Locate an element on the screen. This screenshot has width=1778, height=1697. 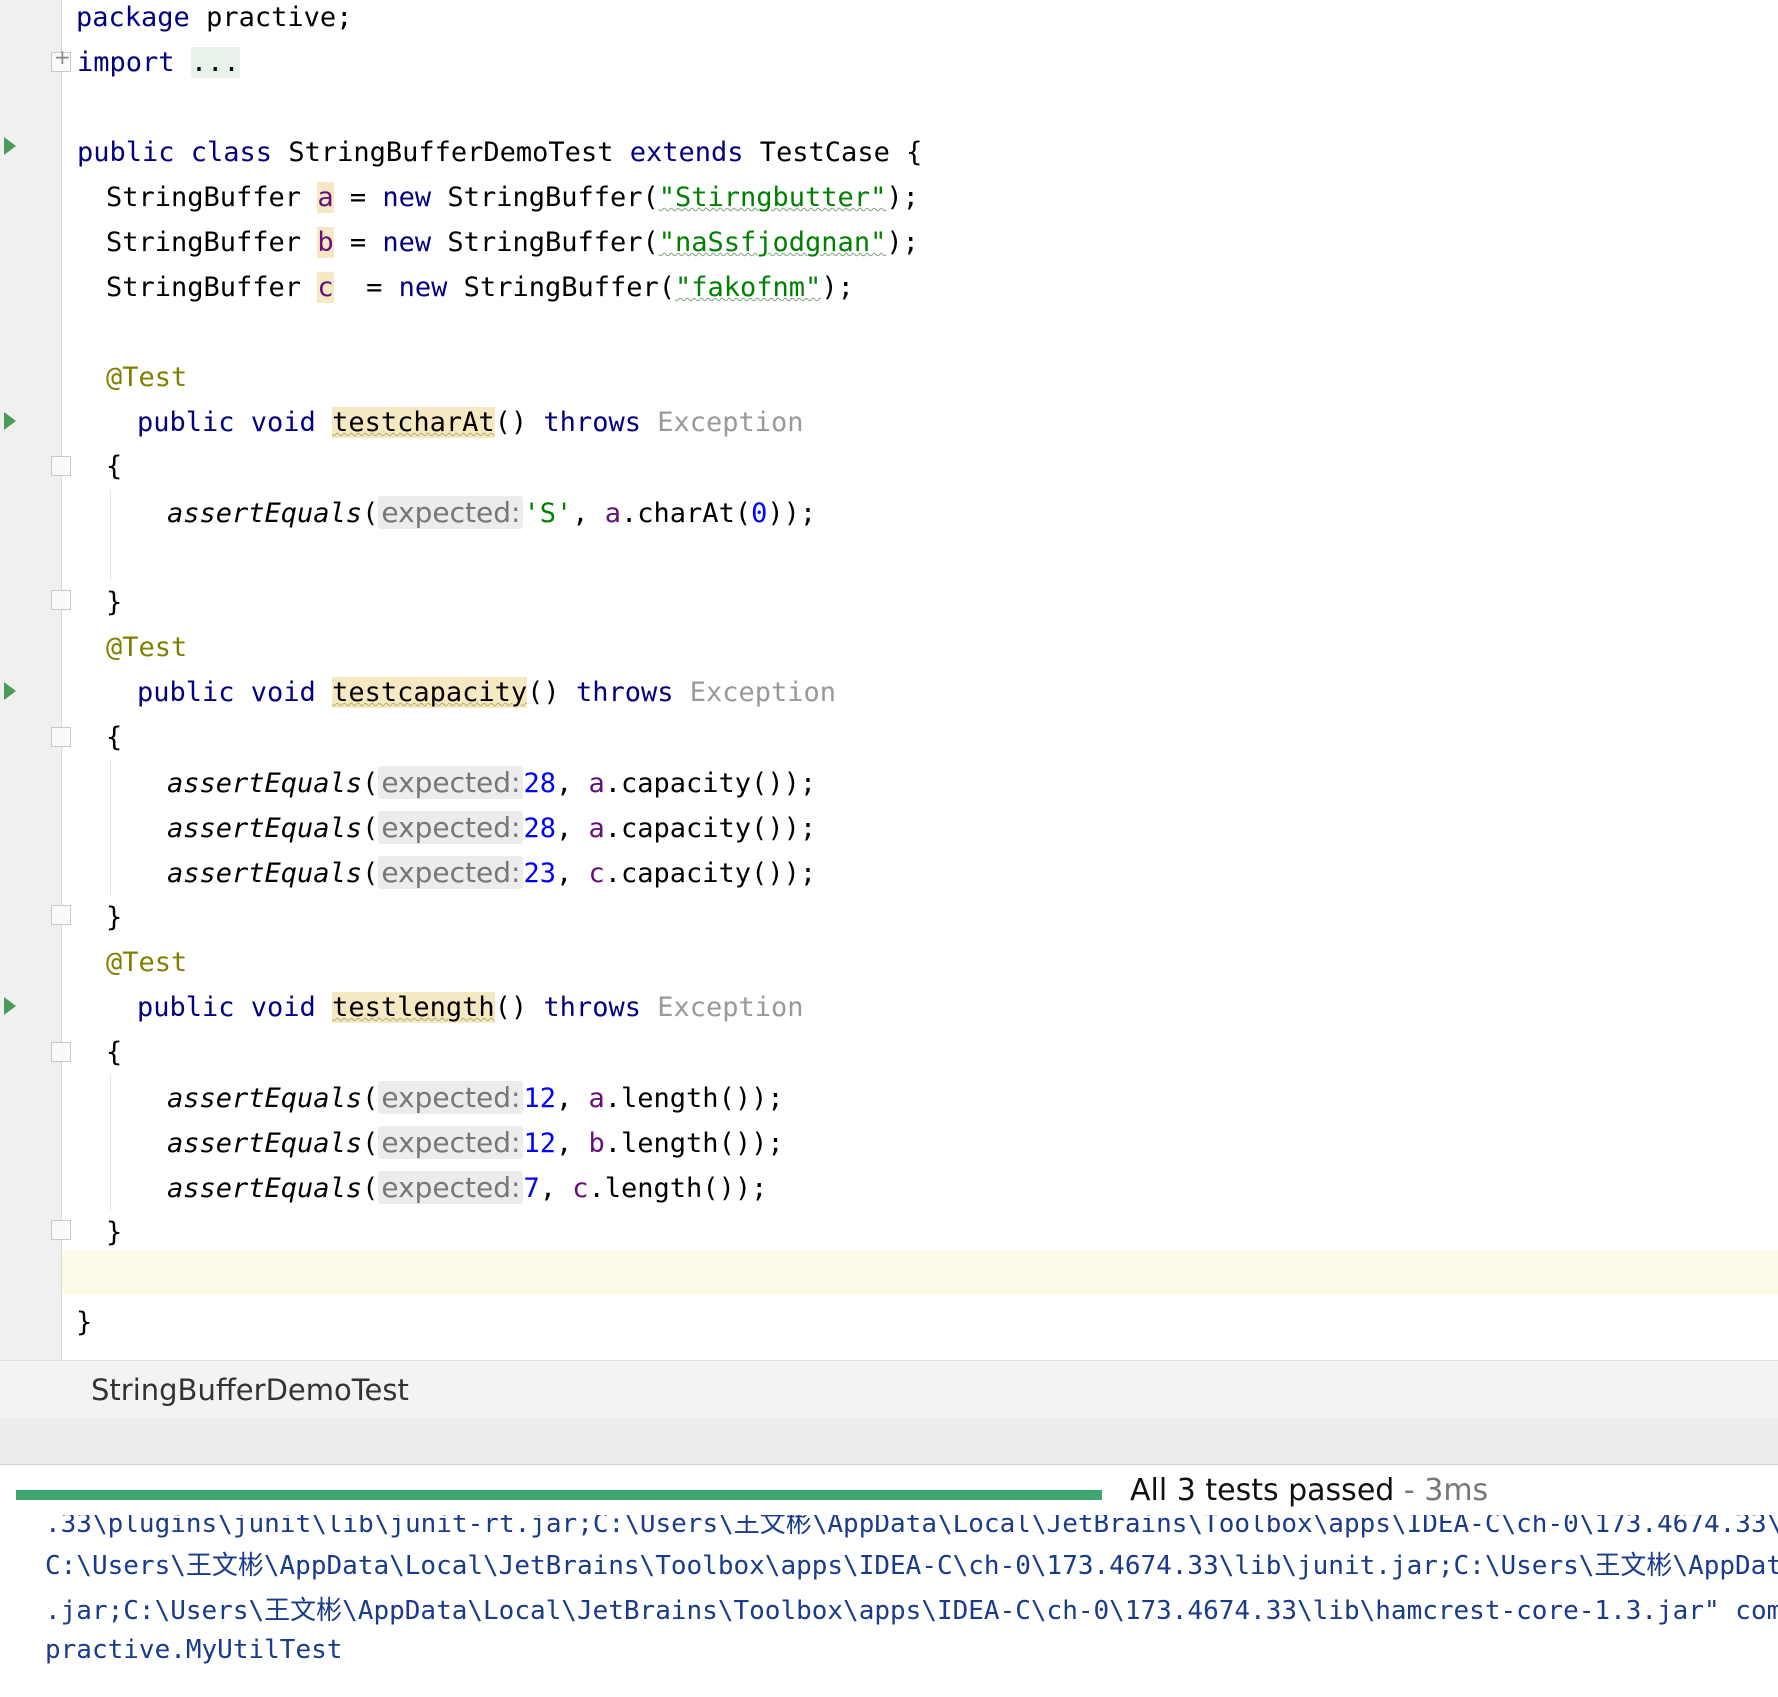
panel-divider is located at coordinates (889, 1441).